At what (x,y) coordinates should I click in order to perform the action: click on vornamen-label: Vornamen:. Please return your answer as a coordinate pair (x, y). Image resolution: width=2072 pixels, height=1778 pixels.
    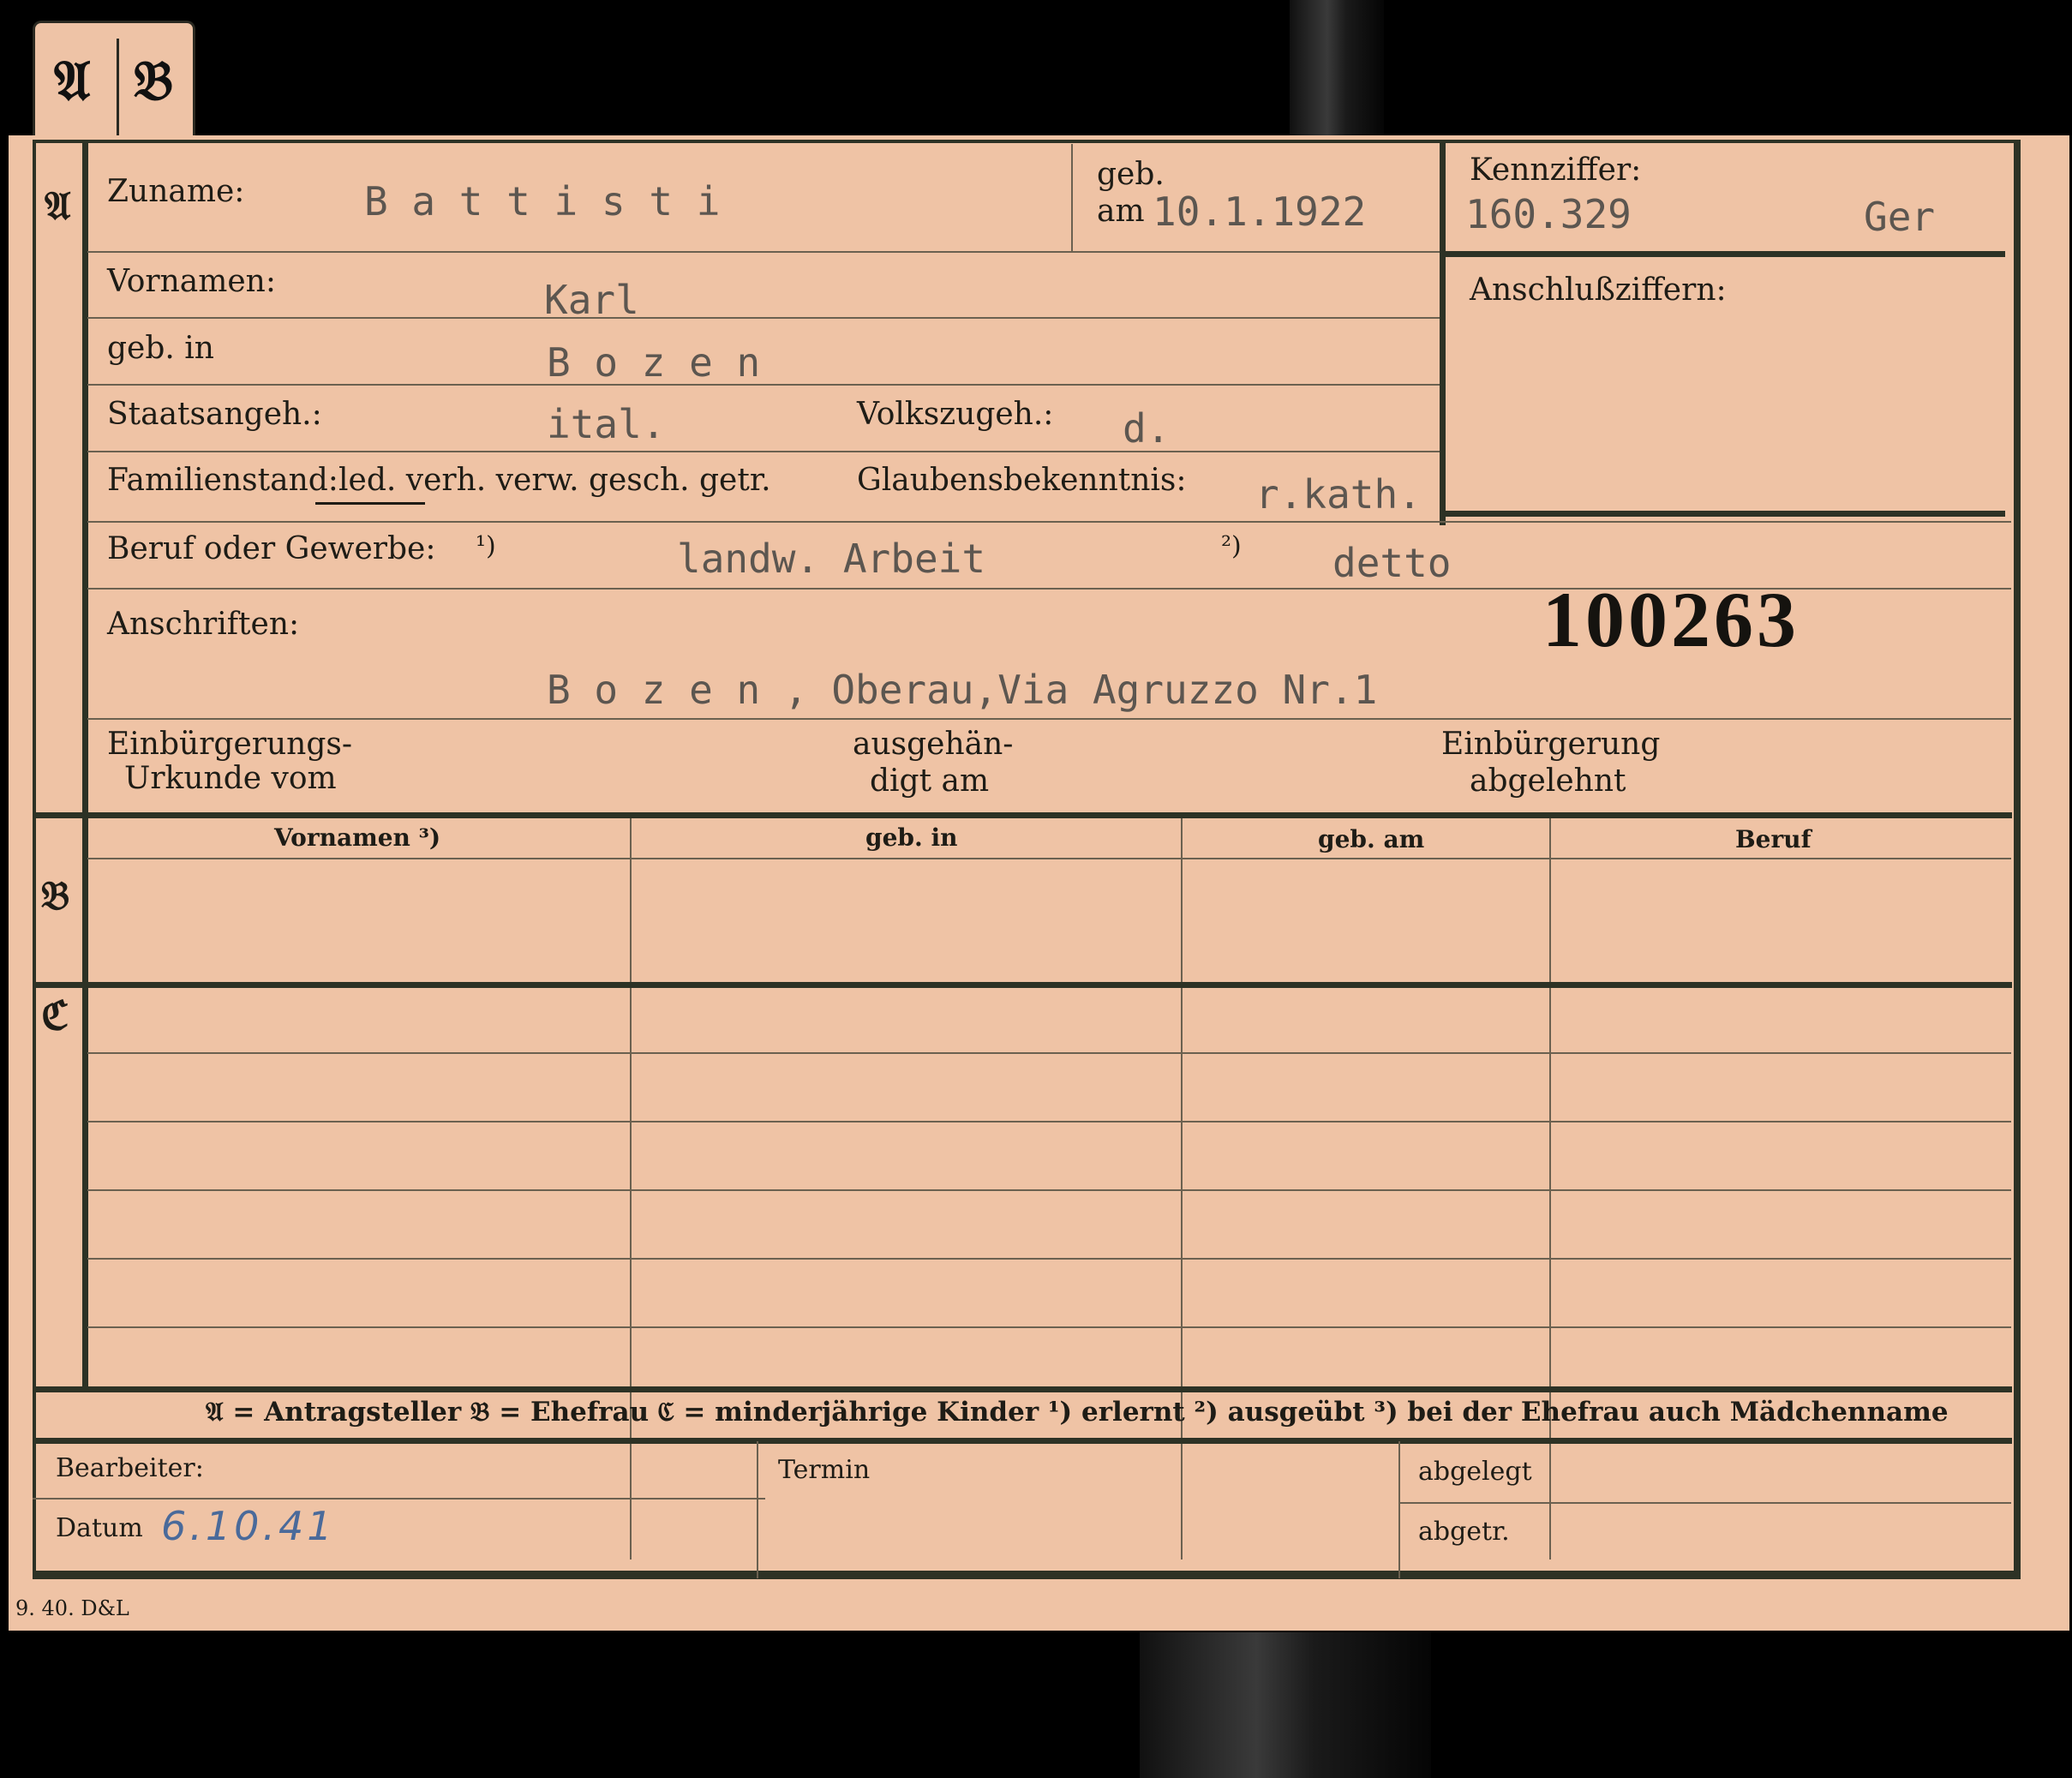
    Looking at the image, I should click on (191, 281).